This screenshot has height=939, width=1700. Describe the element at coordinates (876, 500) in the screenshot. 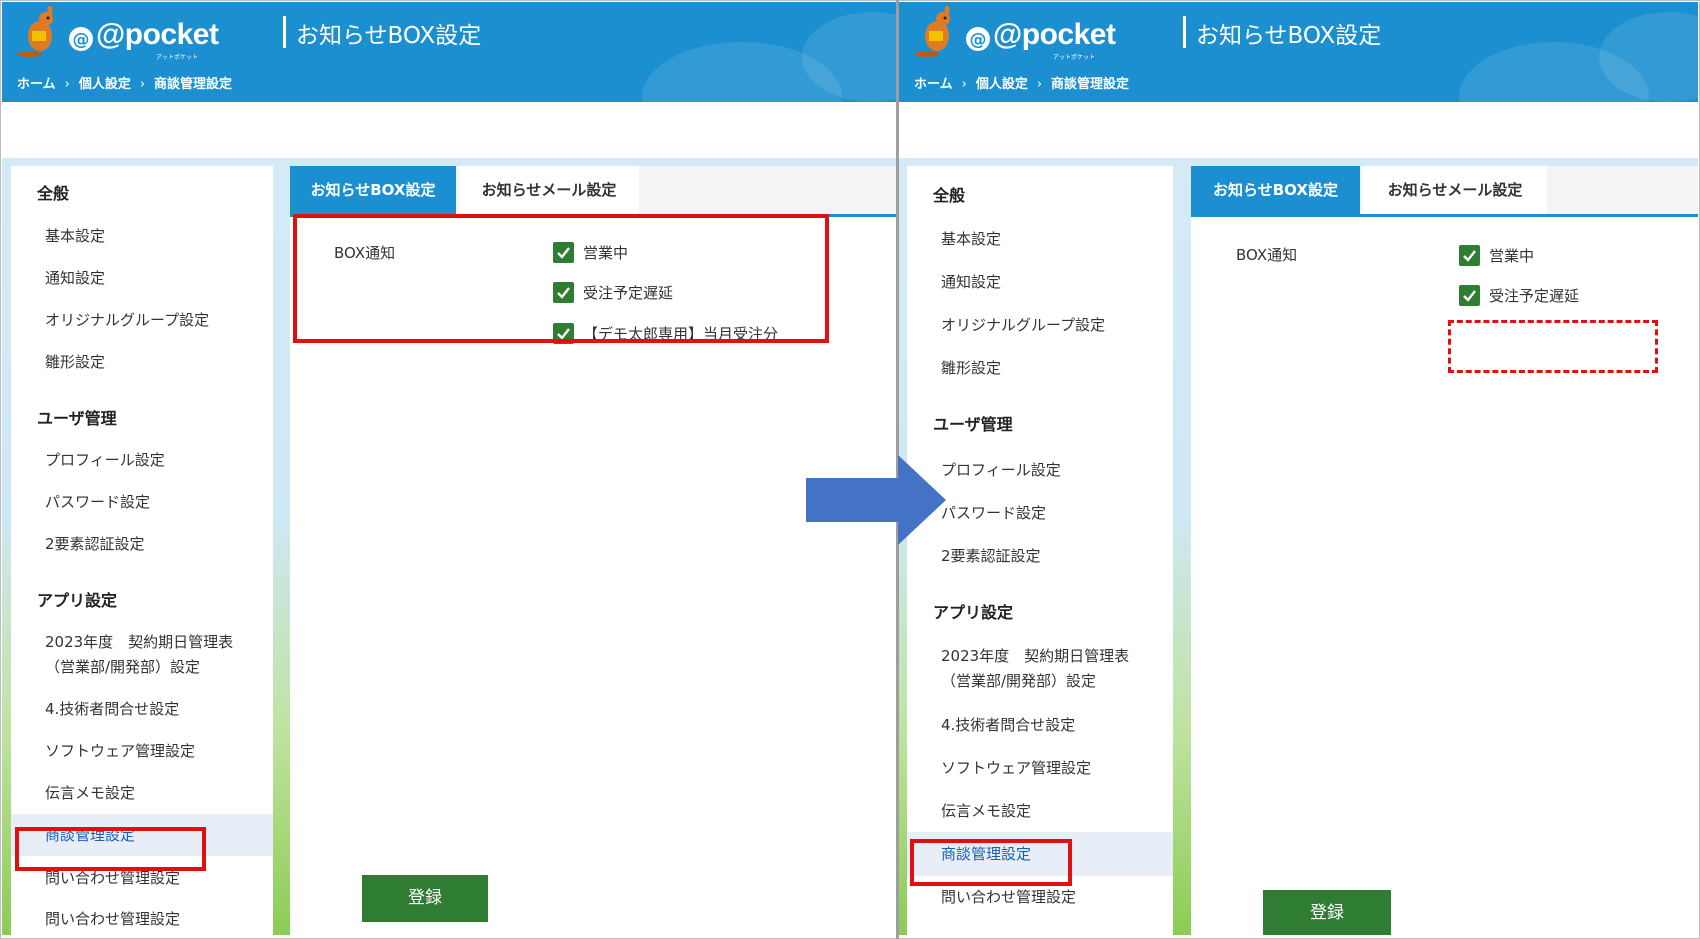

I see `arrow-right-icon` at that location.